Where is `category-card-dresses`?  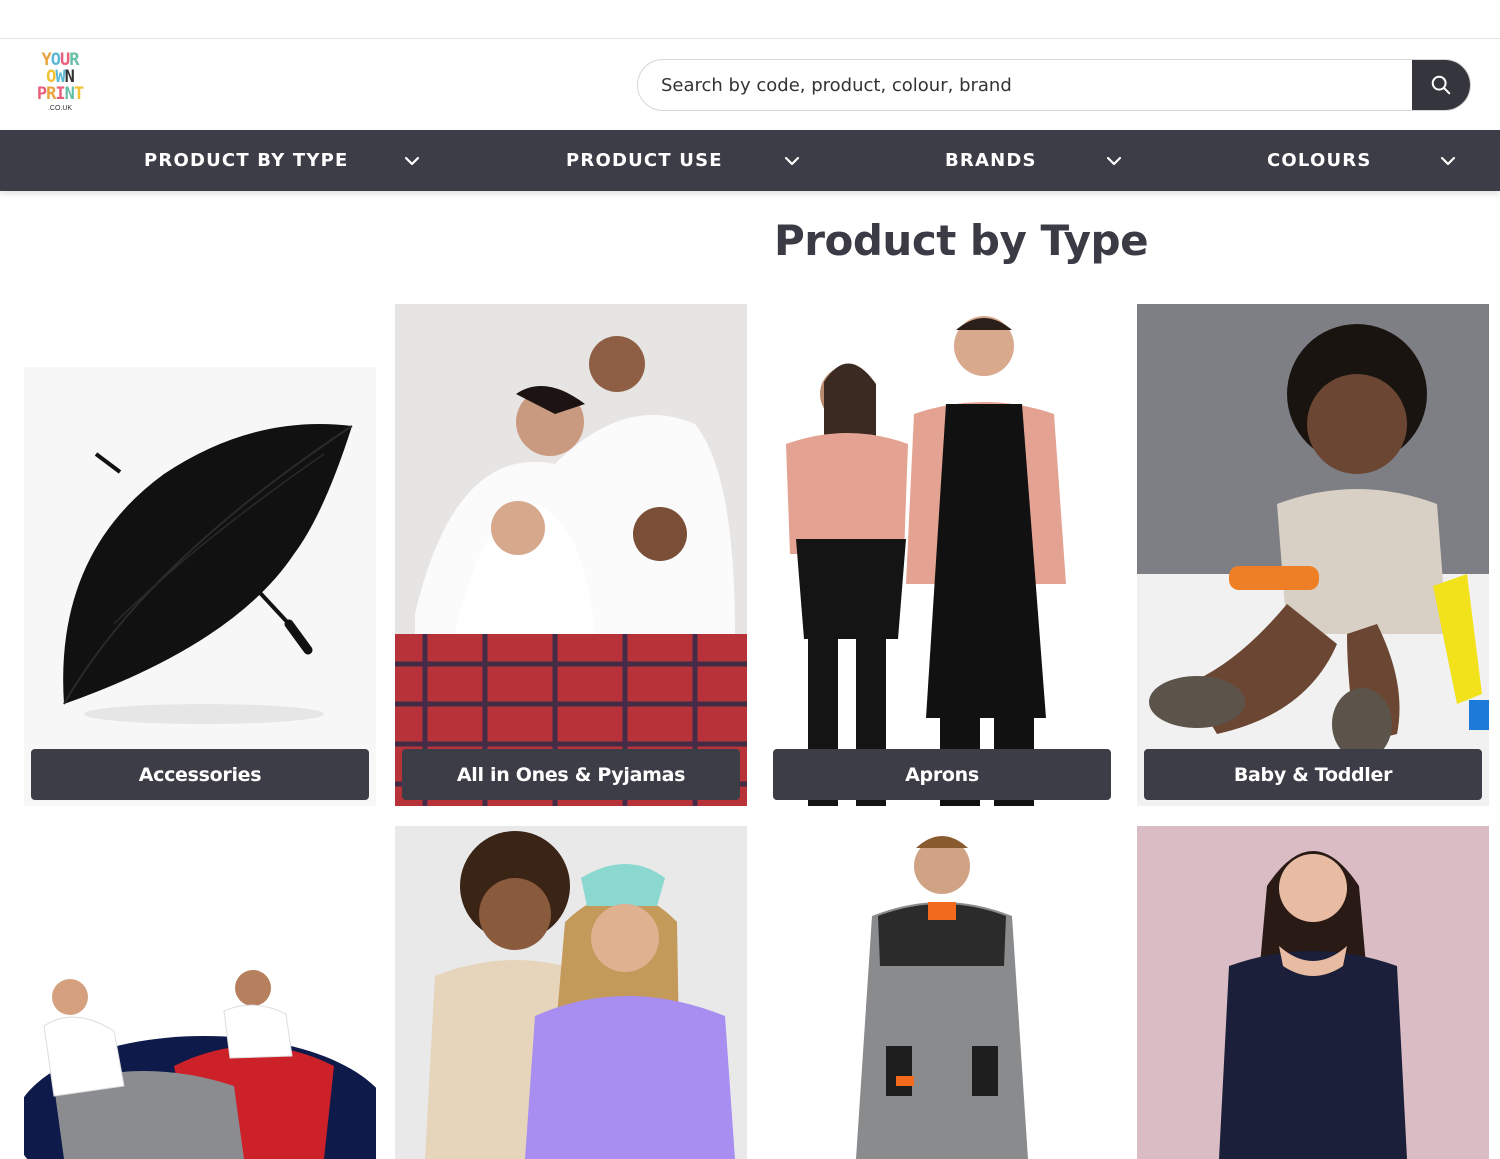
category-card-dresses is located at coordinates (1313, 992).